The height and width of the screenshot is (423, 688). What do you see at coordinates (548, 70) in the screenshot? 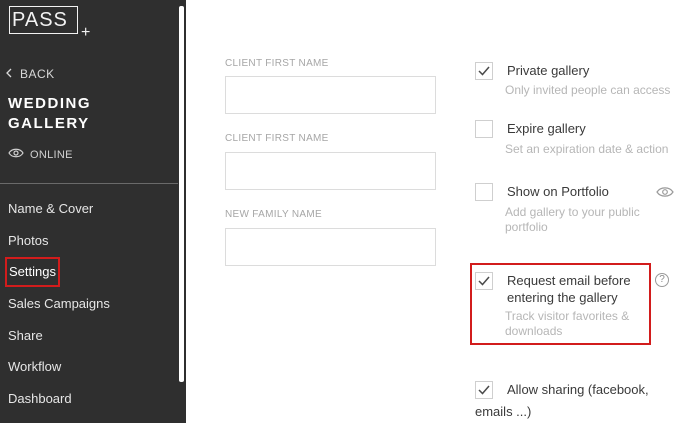
I see `private-gallery-title: Private gallery` at bounding box center [548, 70].